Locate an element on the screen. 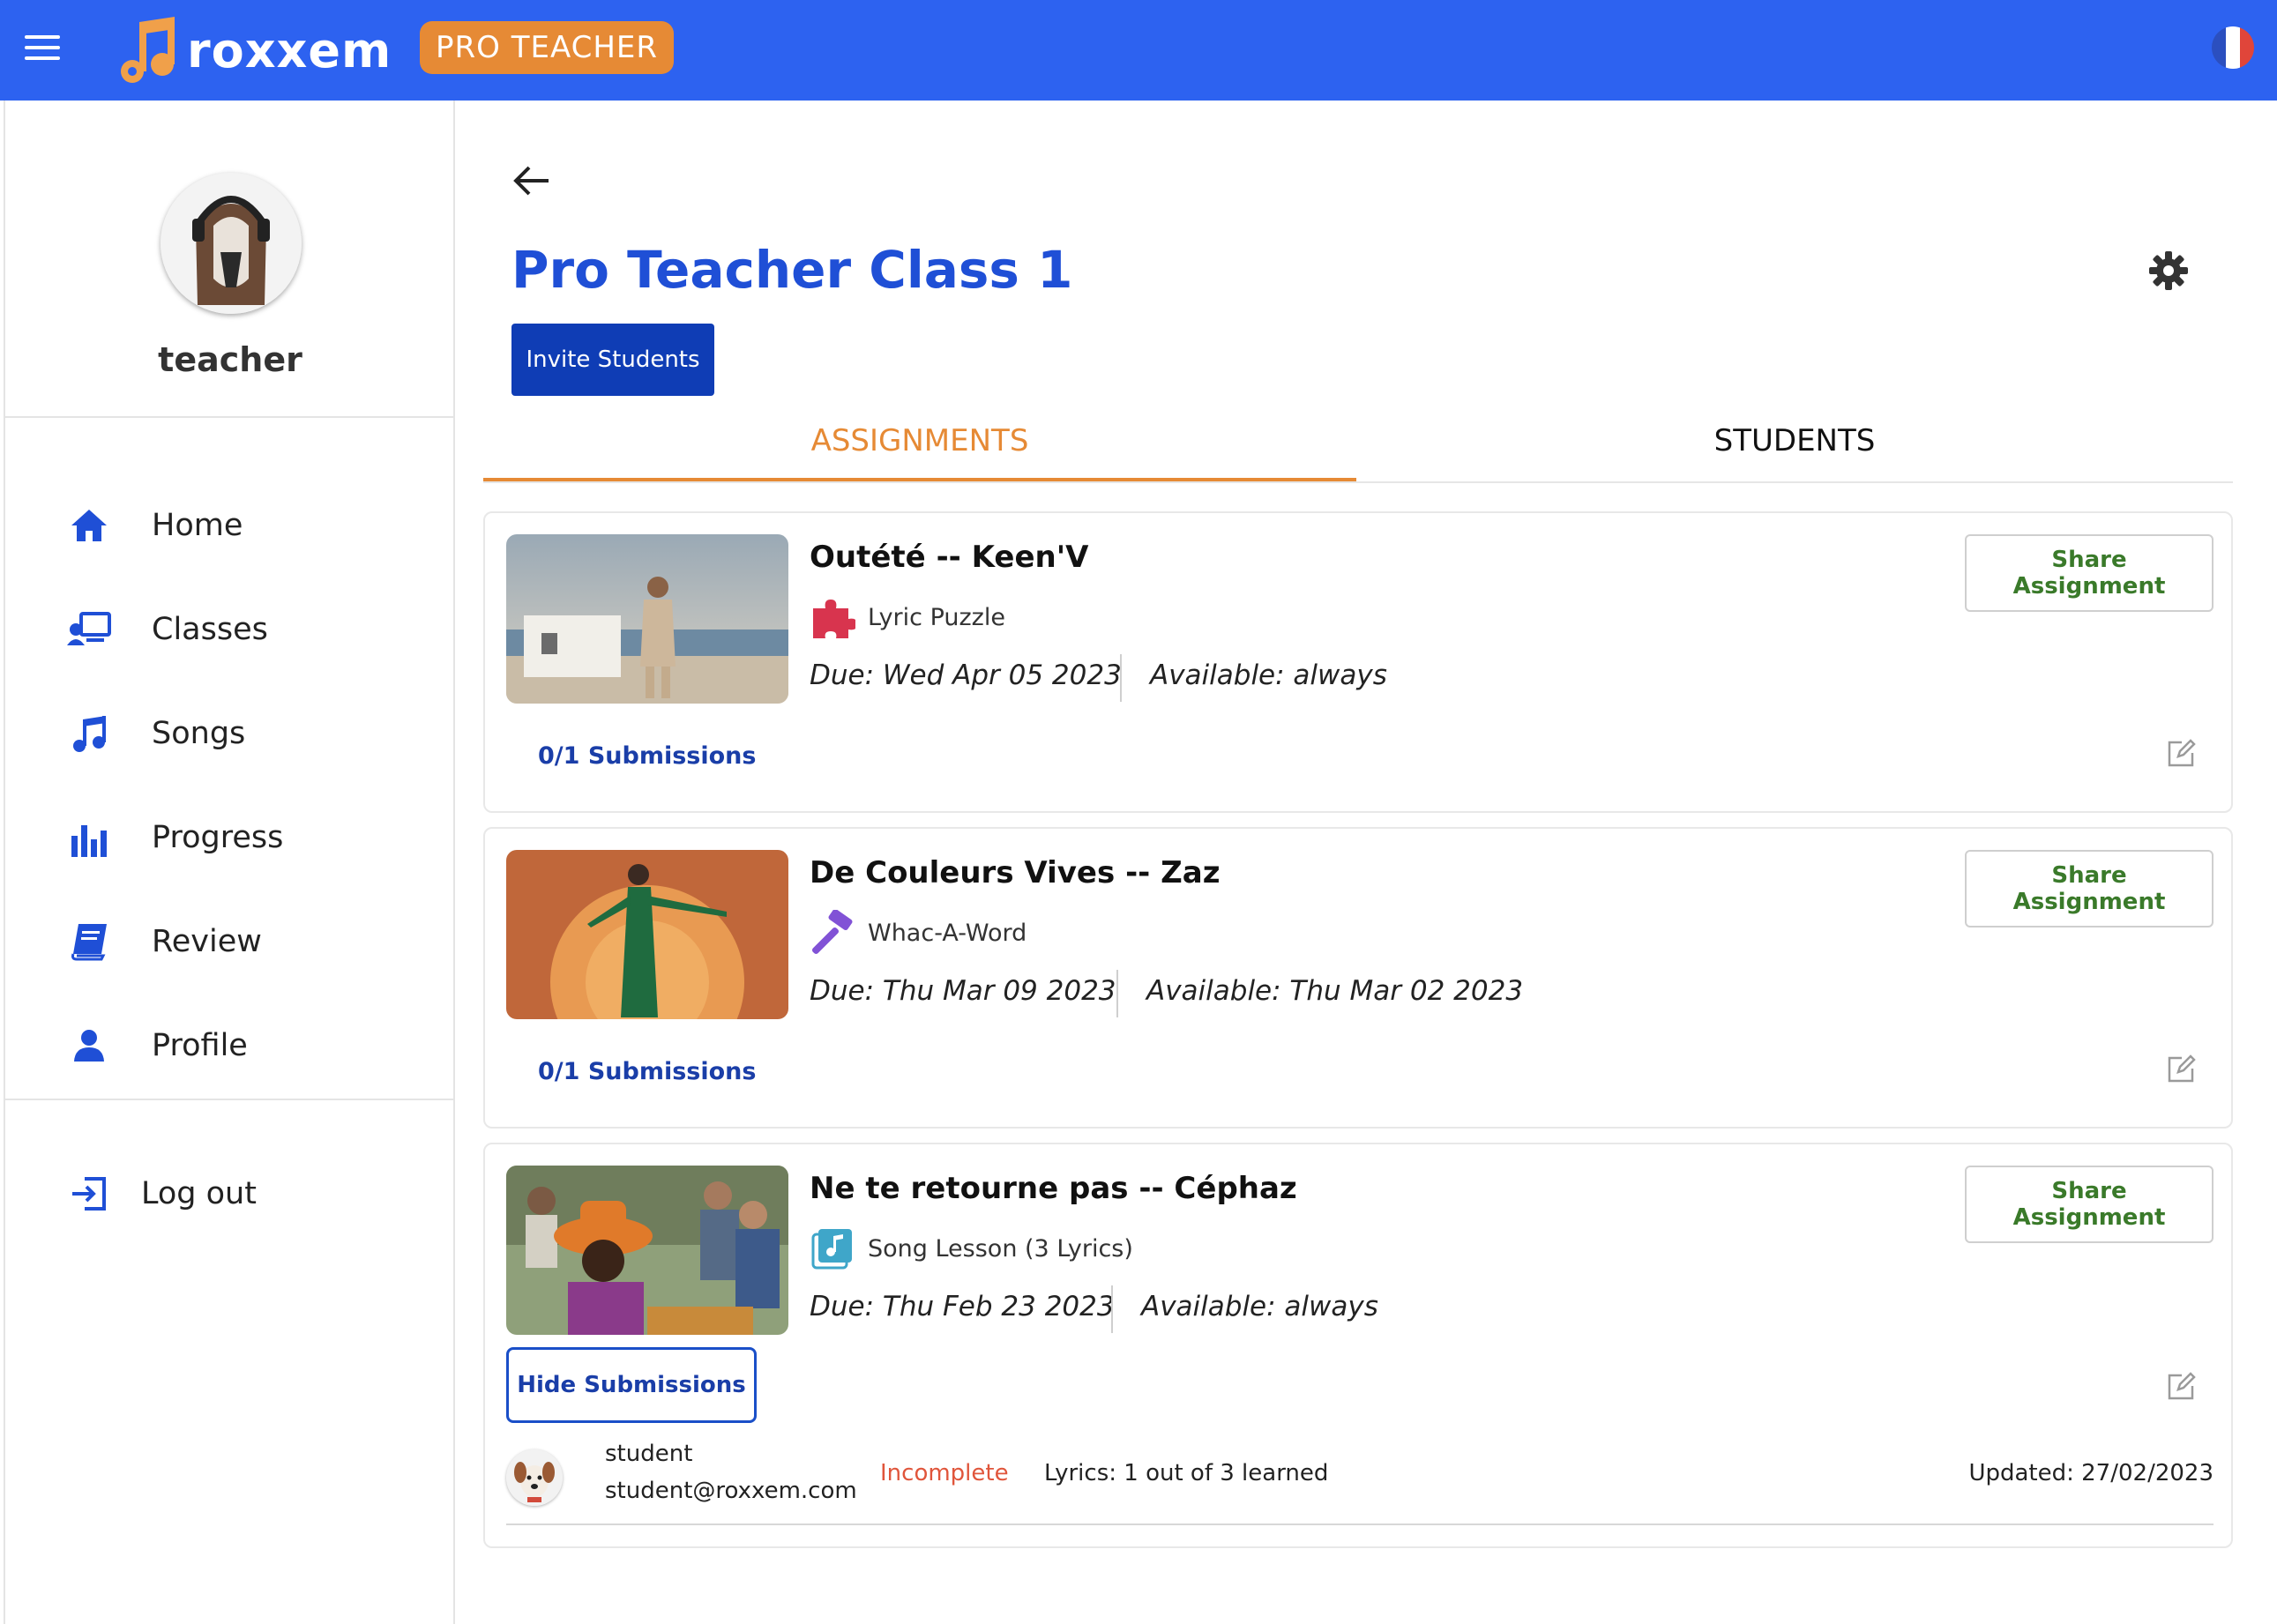 The image size is (2277, 1624). activity-label: Lyric Puzzle is located at coordinates (937, 617).